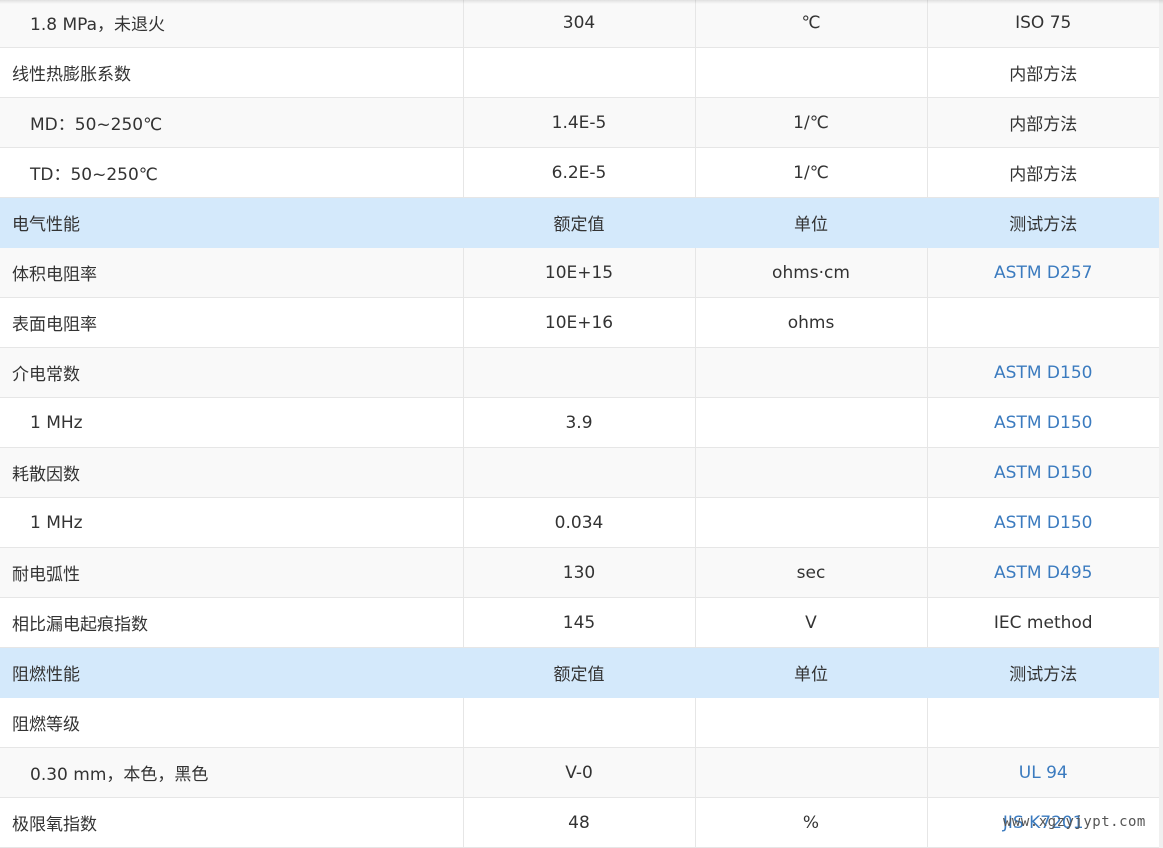 This screenshot has width=1163, height=848. I want to click on watermark: www.xgzyjypt.com, so click(1074, 822).